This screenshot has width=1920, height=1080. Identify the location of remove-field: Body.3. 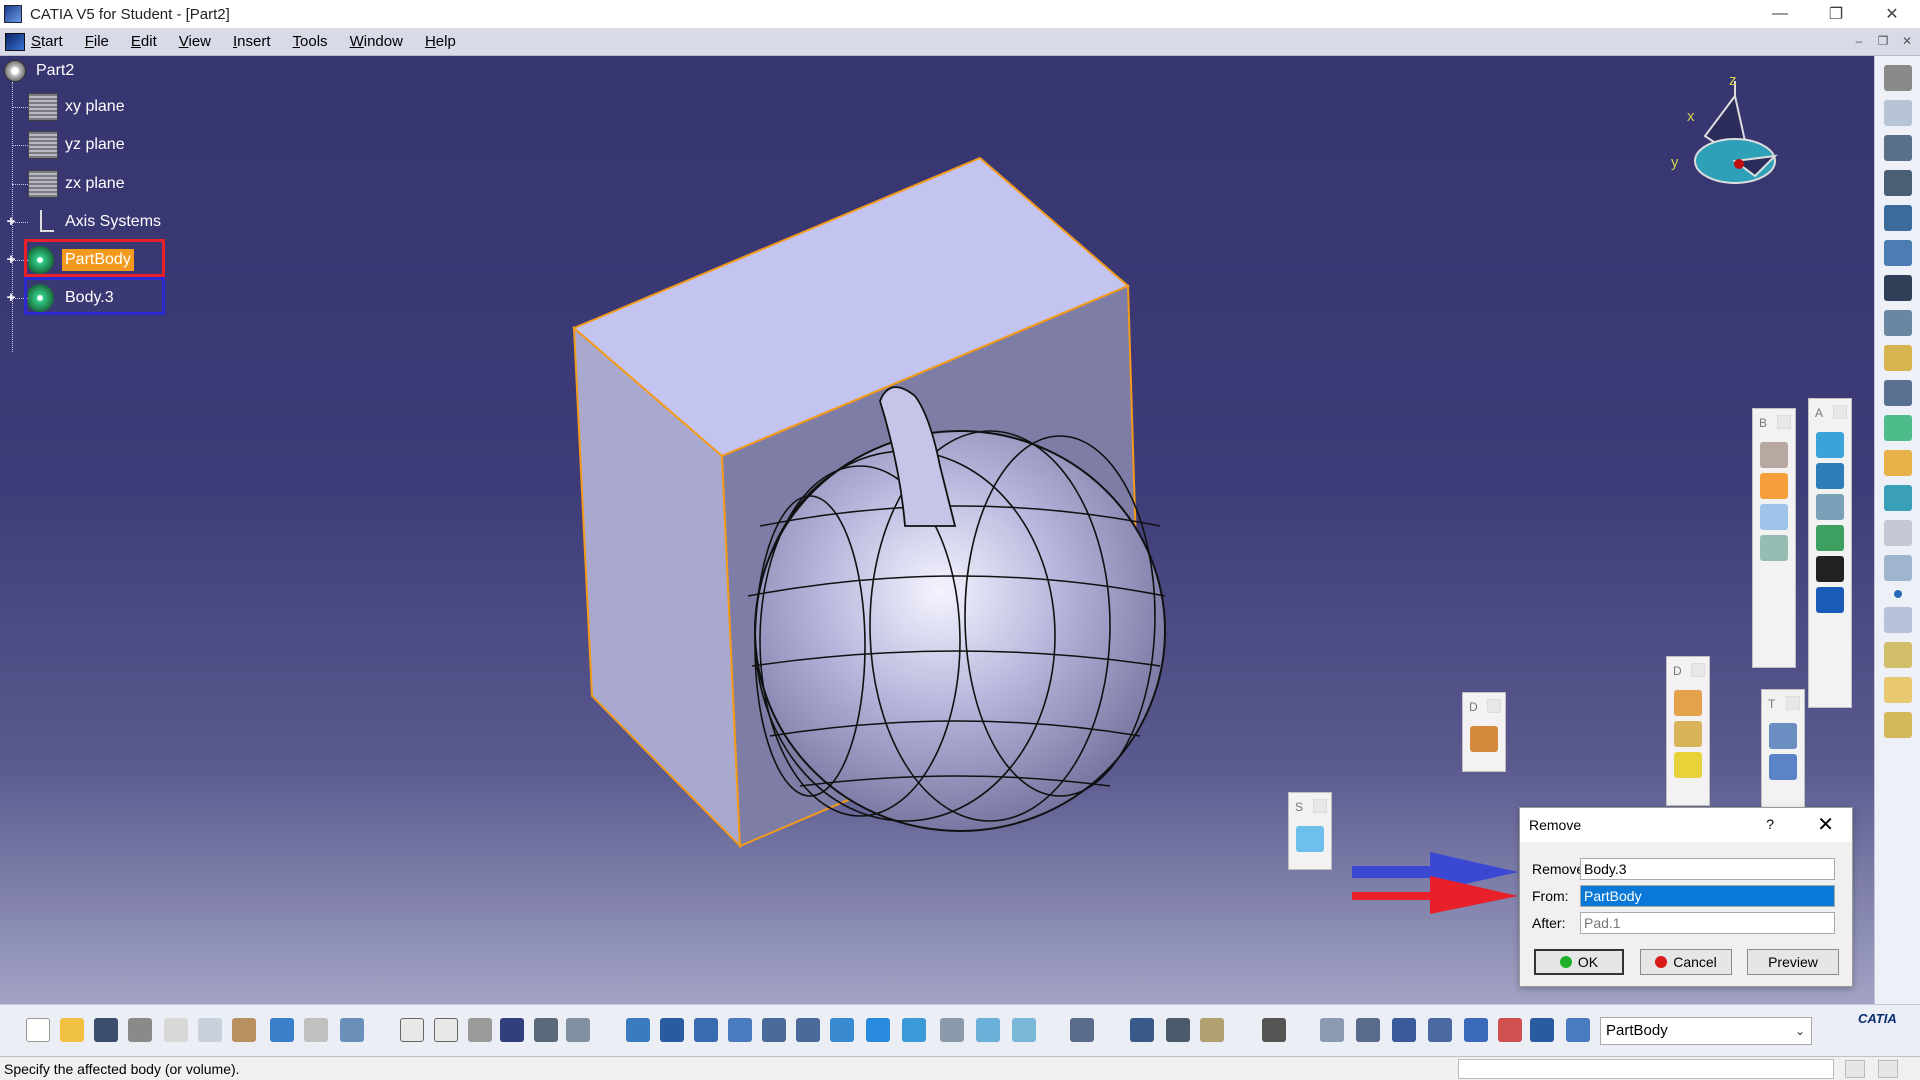
(1707, 869).